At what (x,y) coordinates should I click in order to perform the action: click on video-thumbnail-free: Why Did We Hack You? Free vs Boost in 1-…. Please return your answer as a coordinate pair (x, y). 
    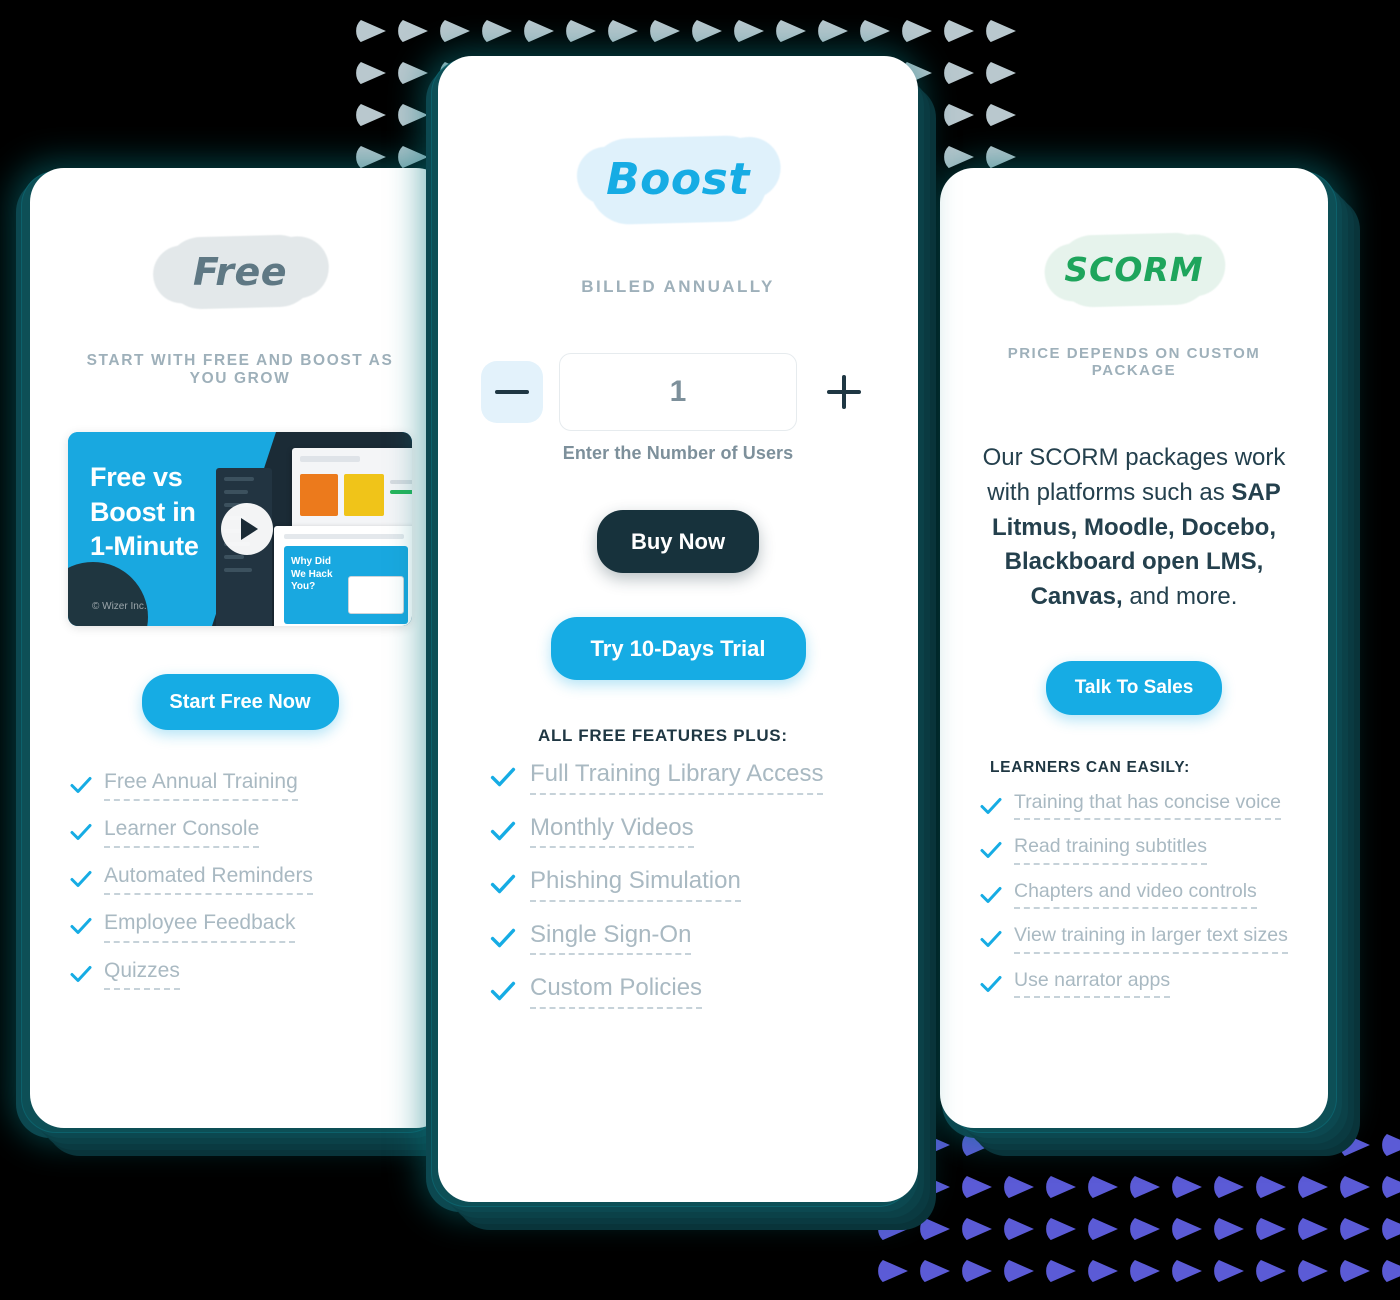
    Looking at the image, I should click on (240, 529).